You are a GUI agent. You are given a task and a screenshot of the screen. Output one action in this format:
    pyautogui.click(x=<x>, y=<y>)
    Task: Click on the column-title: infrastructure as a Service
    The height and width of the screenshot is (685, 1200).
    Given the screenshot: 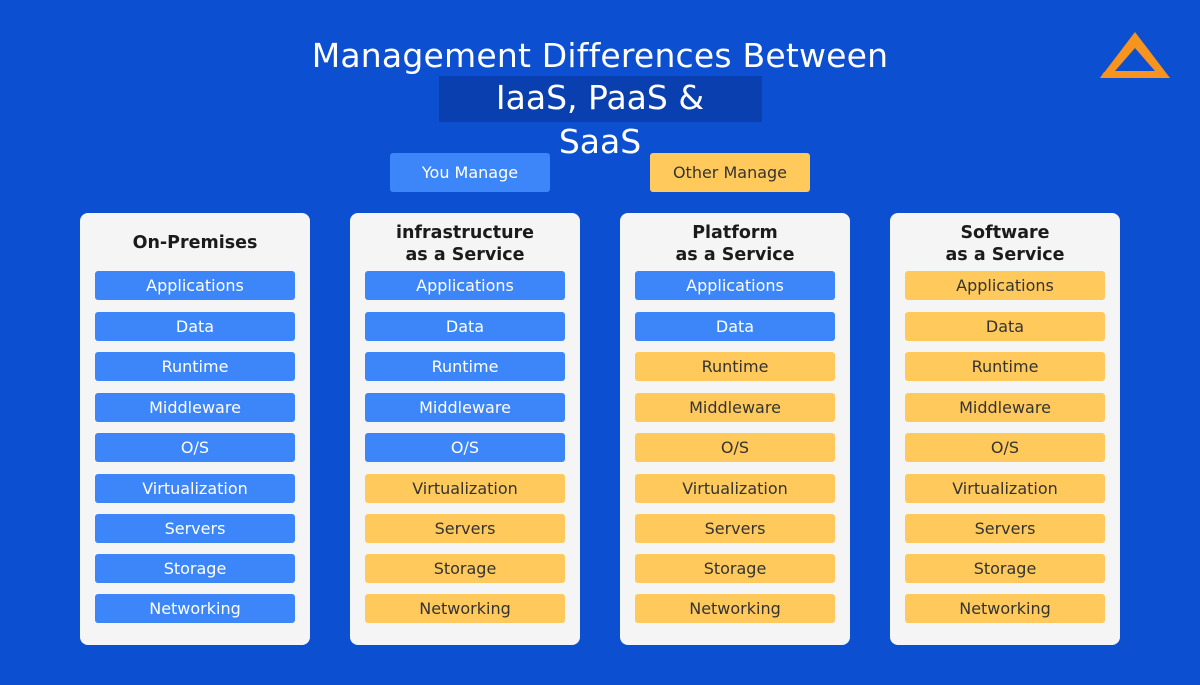 What is the action you would take?
    pyautogui.click(x=465, y=244)
    